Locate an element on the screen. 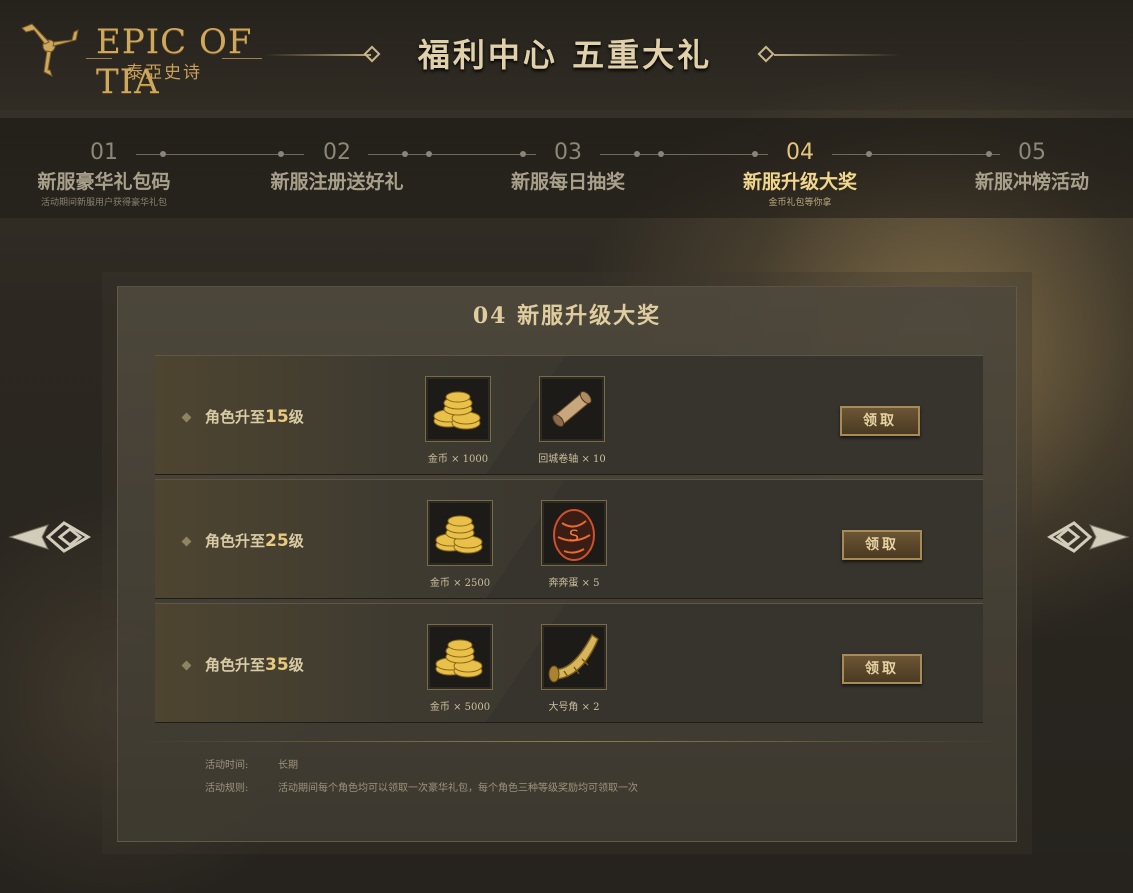 The image size is (1133, 893). step-label: 新服每日抽奖 is located at coordinates (567, 182).